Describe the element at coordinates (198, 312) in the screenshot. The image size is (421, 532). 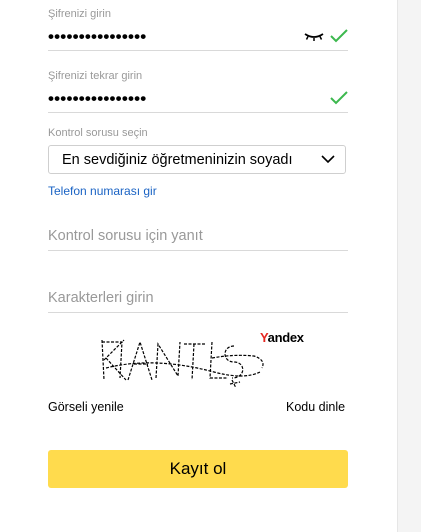
I see `captcha-underline` at that location.